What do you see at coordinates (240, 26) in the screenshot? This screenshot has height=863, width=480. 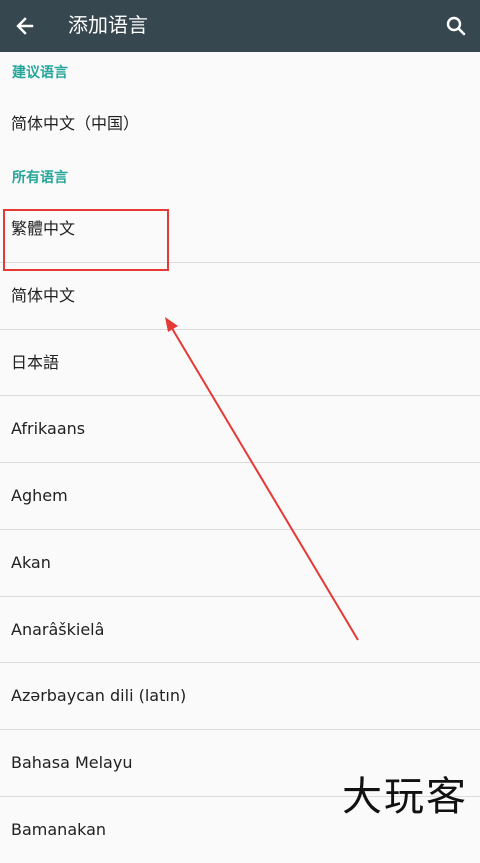 I see `app-bar: 添加语言` at bounding box center [240, 26].